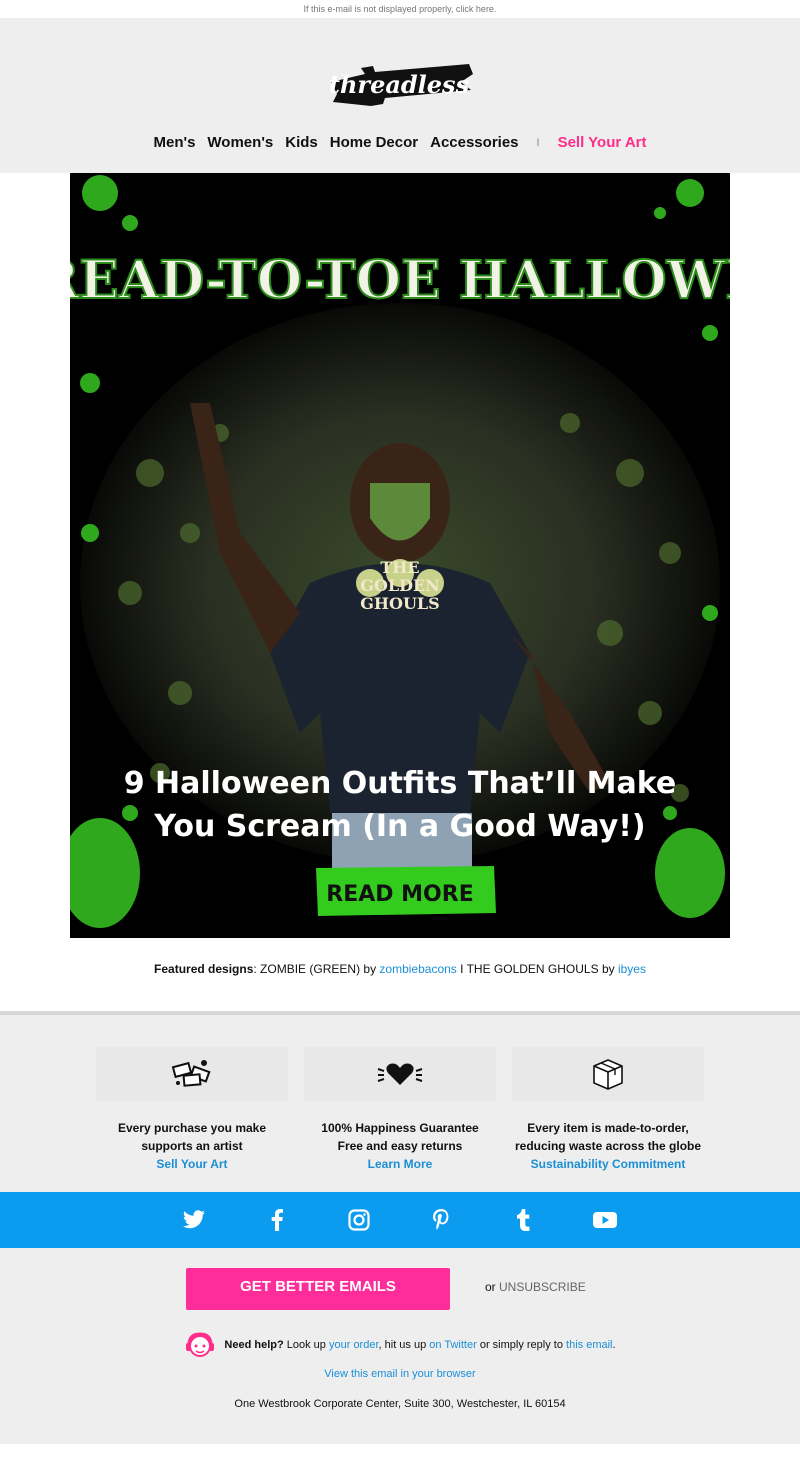 The image size is (800, 1462). I want to click on design1-text: : ZOMBIE (GREEN) by, so click(316, 969).